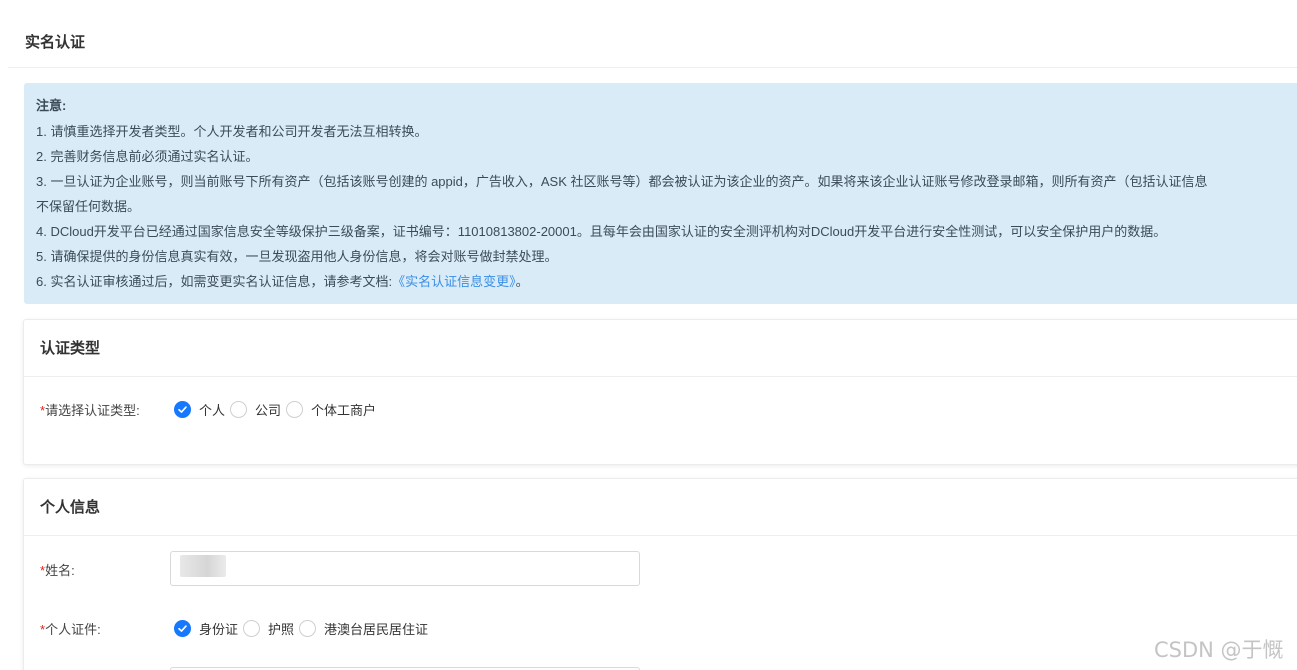  Describe the element at coordinates (454, 281) in the screenshot. I see `realname-change-doc-link: 《实名认证信息变更》` at that location.